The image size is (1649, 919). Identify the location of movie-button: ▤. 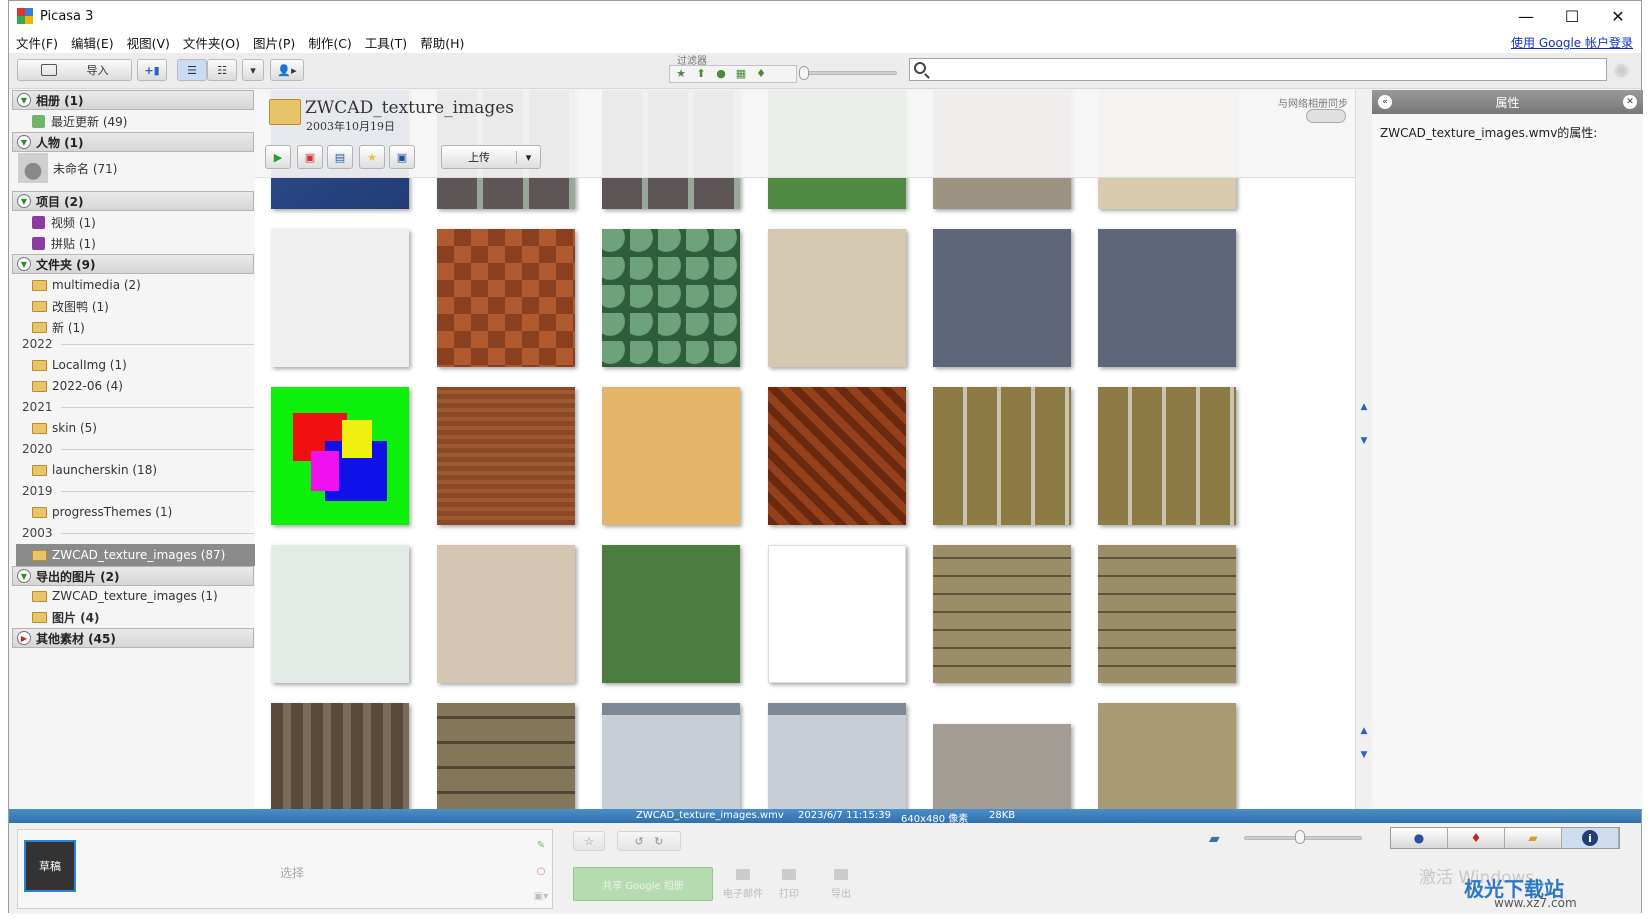
(340, 157).